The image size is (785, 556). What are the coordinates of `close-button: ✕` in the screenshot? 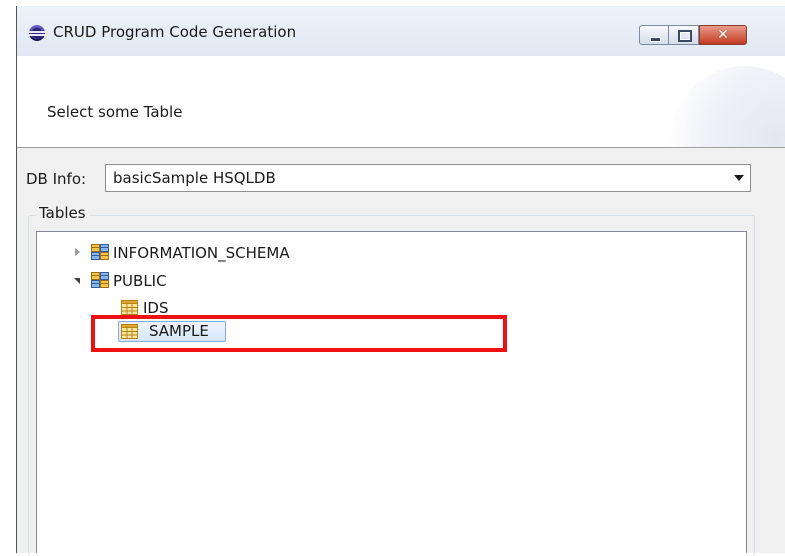 It's located at (723, 35).